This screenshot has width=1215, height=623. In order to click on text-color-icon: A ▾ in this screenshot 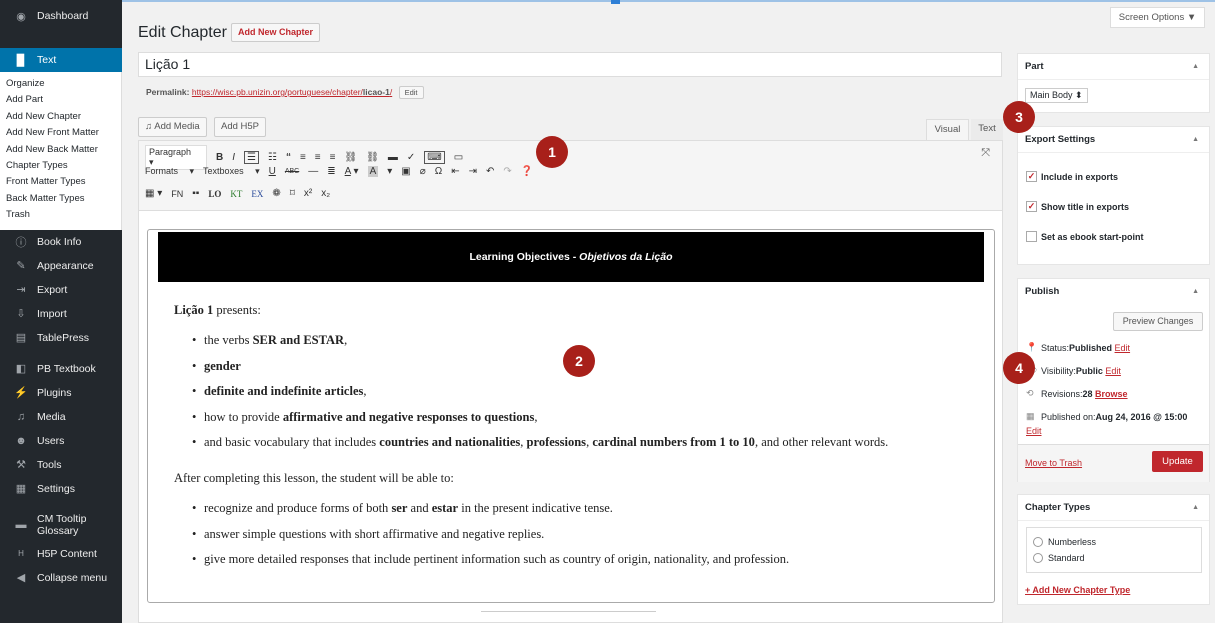, I will do `click(352, 171)`.